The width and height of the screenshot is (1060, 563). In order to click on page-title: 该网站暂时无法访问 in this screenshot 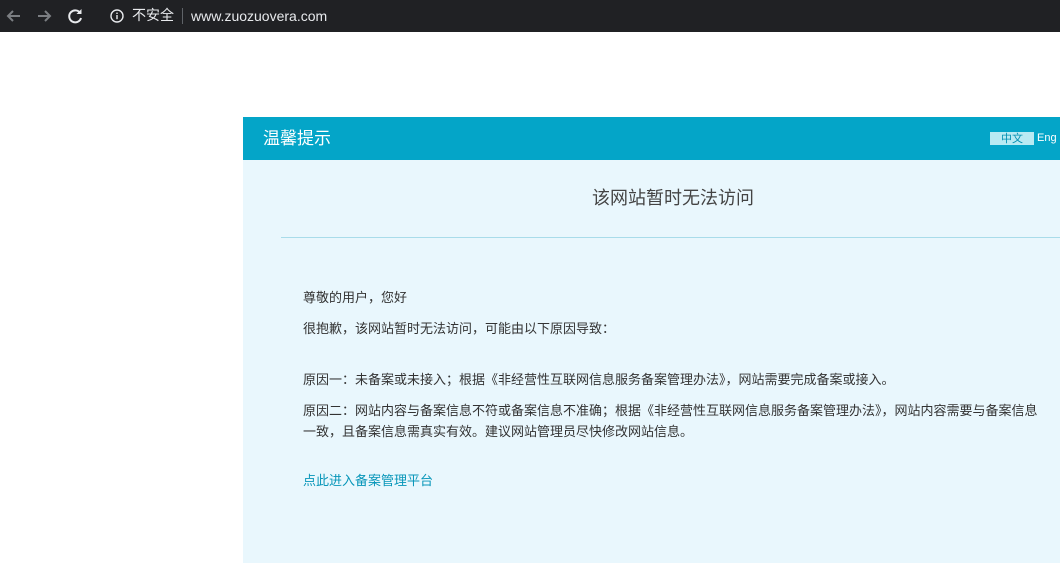, I will do `click(673, 198)`.